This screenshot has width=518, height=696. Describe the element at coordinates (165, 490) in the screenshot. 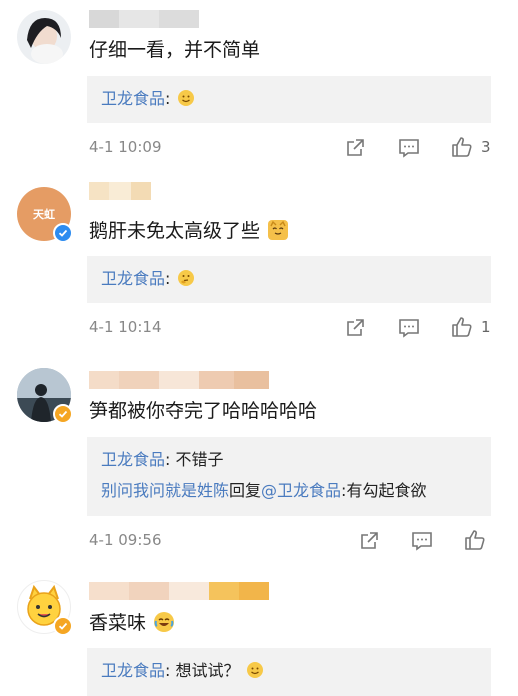

I see `reply-author: 别问我问就是姓陈` at that location.